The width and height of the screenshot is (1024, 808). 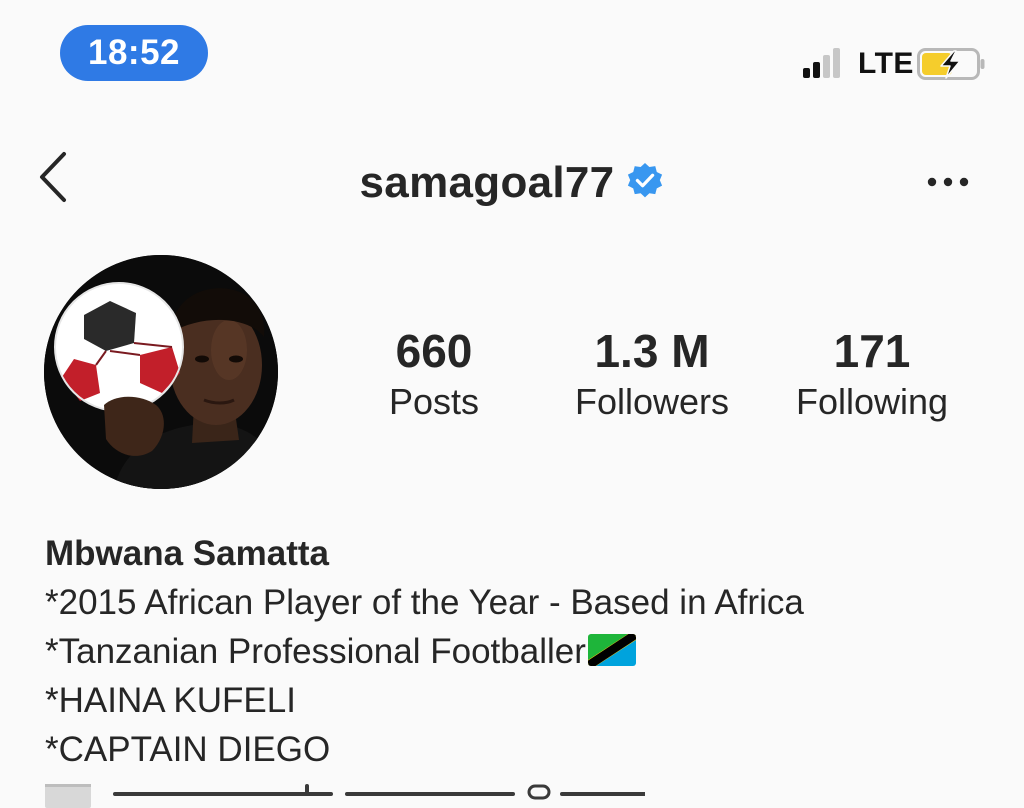 I want to click on stat-following-count: 171, so click(x=872, y=351).